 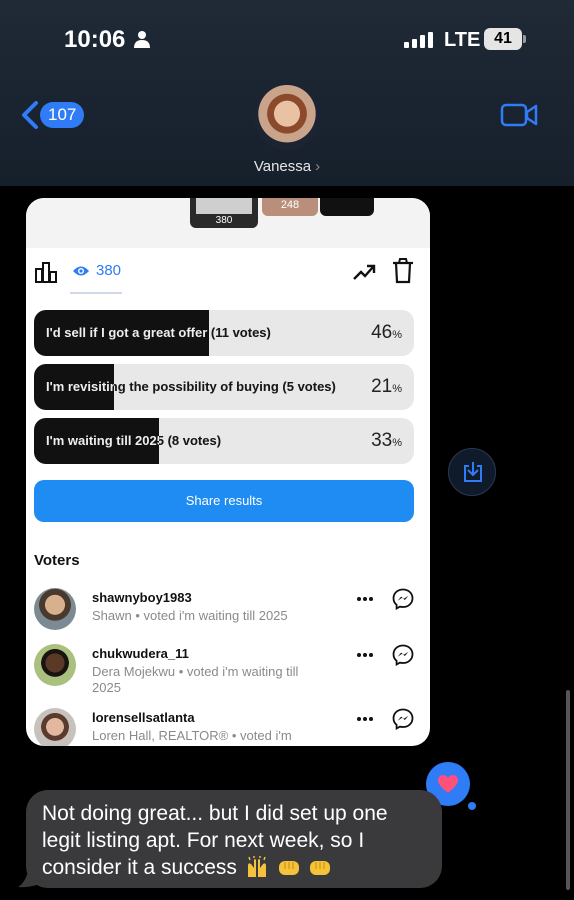 I want to click on thumbnail-view-count: 380, so click(x=224, y=220).